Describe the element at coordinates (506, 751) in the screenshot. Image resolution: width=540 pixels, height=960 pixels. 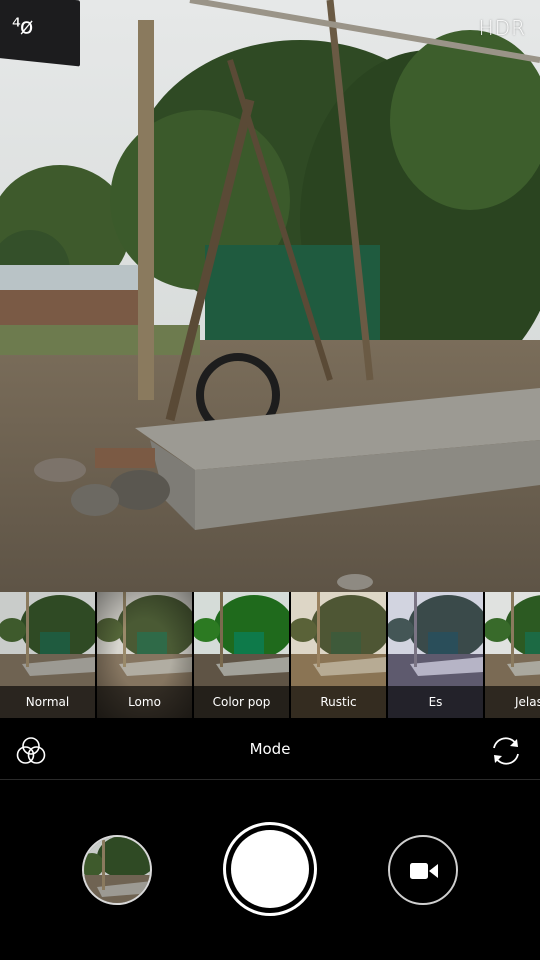
I see `switch-camera-icon` at that location.